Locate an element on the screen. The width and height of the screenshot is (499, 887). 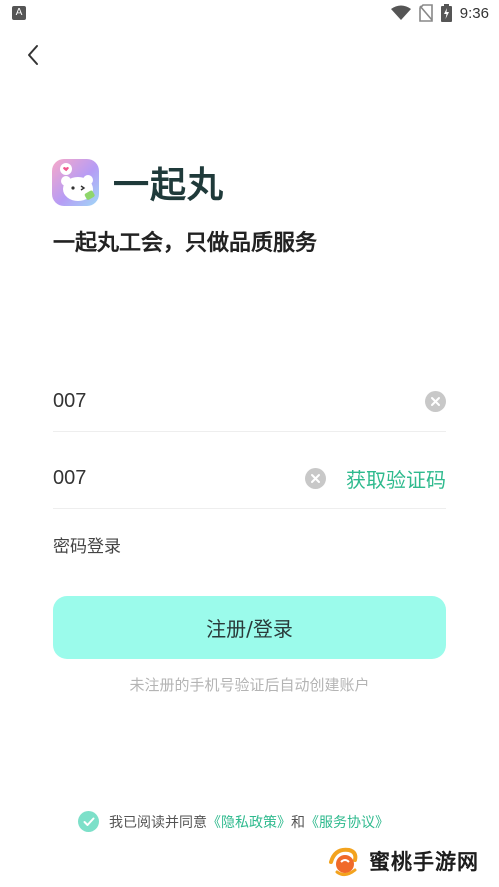
password-login-link: 密码登录 is located at coordinates (87, 544).